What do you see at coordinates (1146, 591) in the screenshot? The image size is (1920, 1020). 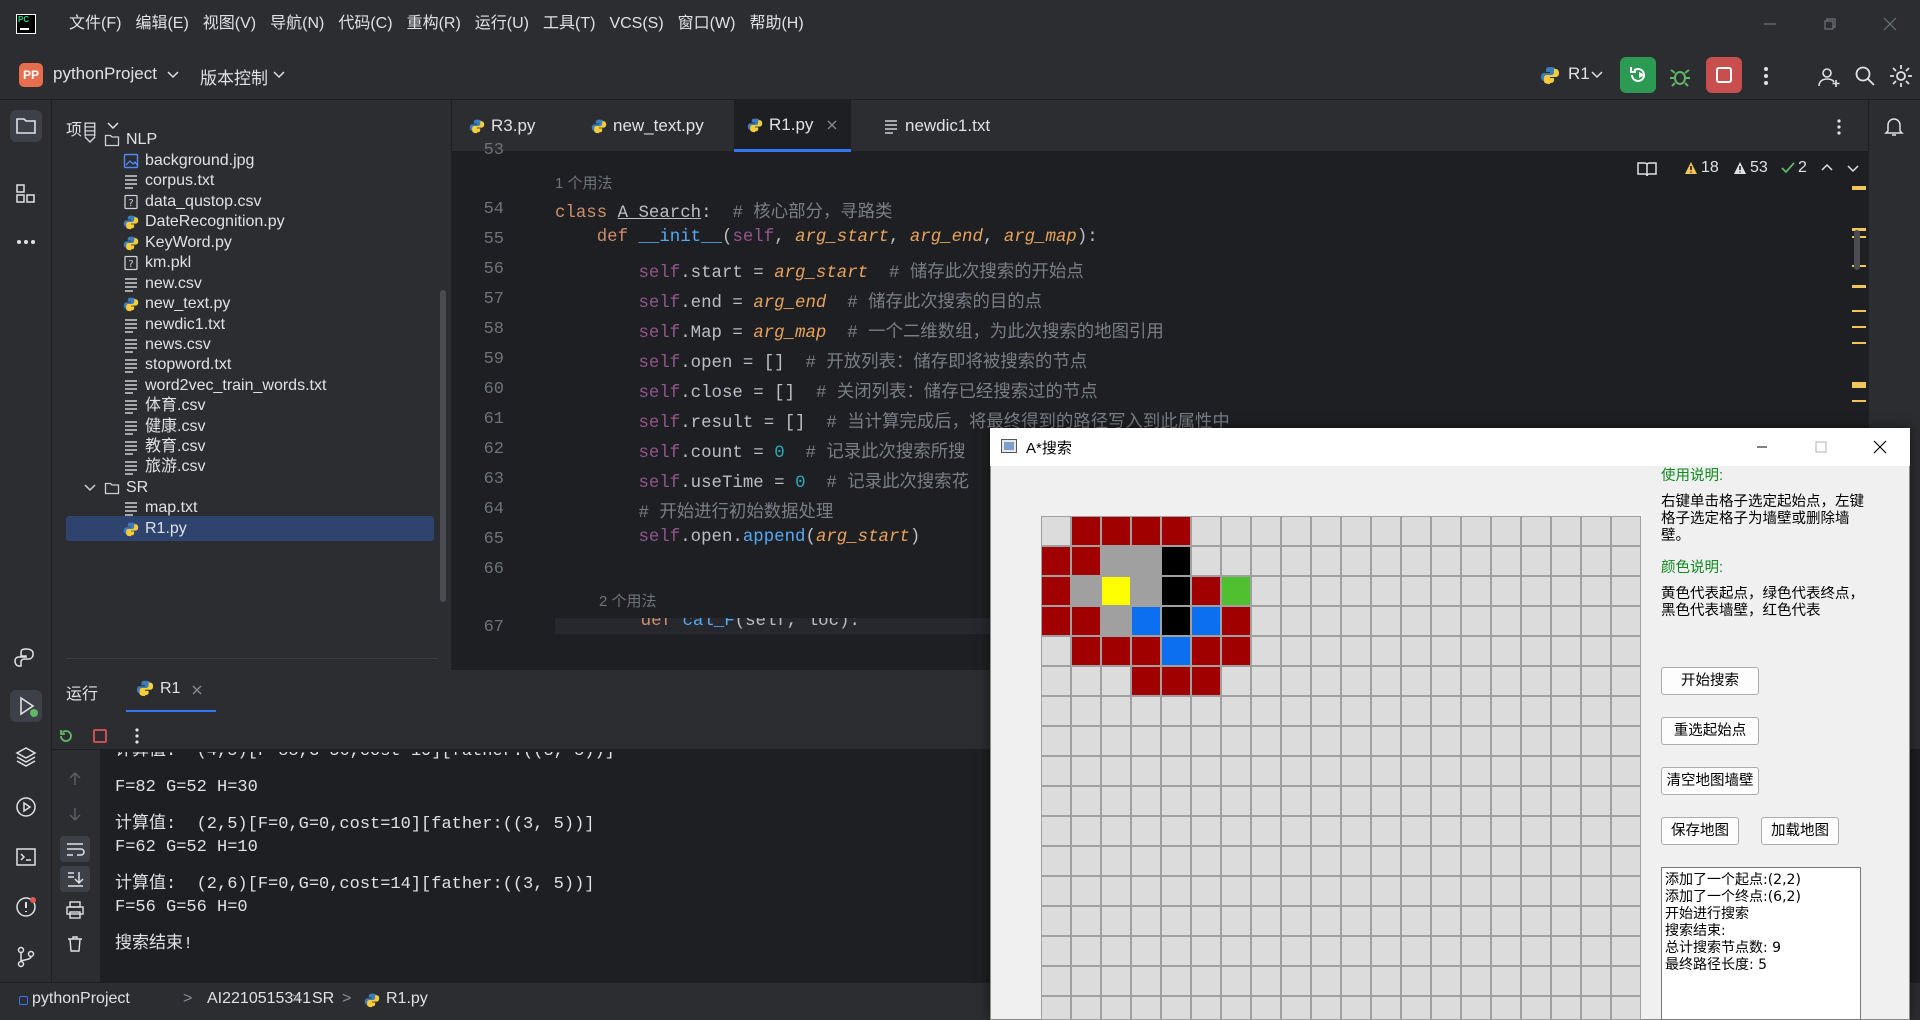 I see `grid-cell-gray` at bounding box center [1146, 591].